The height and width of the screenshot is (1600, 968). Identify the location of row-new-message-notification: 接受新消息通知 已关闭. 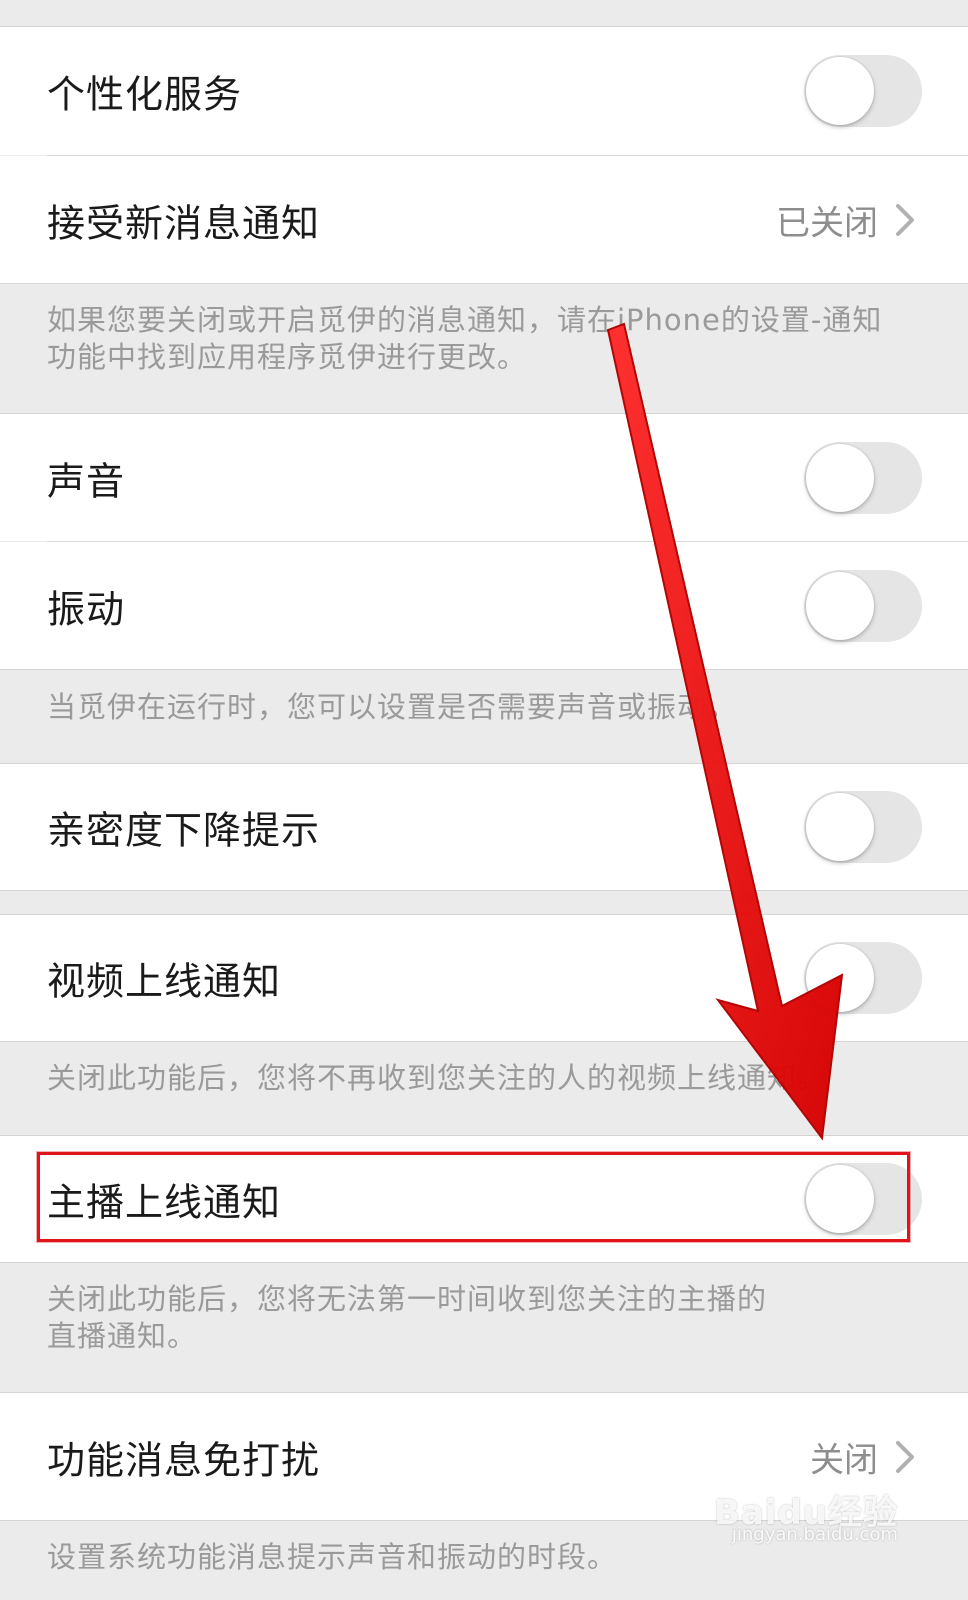
(484, 219).